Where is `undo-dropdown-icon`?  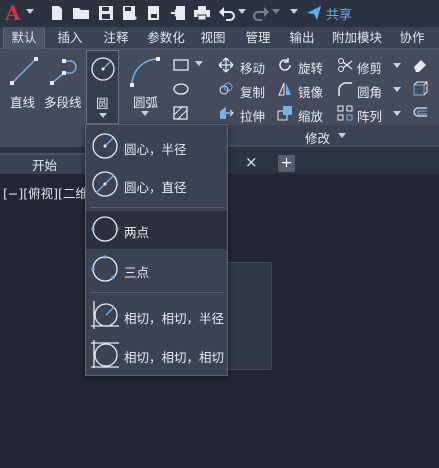
undo-dropdown-icon is located at coordinates (242, 11).